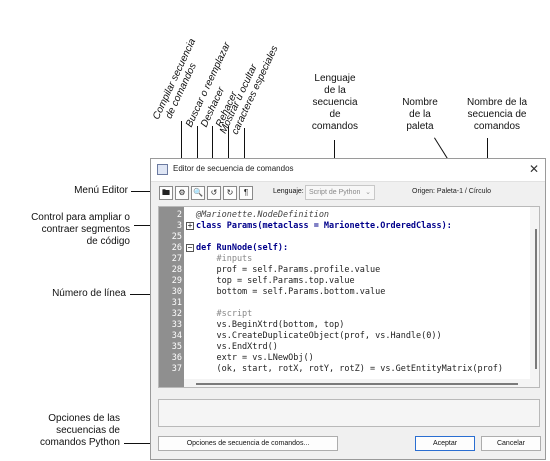  What do you see at coordinates (348, 170) in the screenshot?
I see `title-bar: Editor de secuencia de comandos ✕` at bounding box center [348, 170].